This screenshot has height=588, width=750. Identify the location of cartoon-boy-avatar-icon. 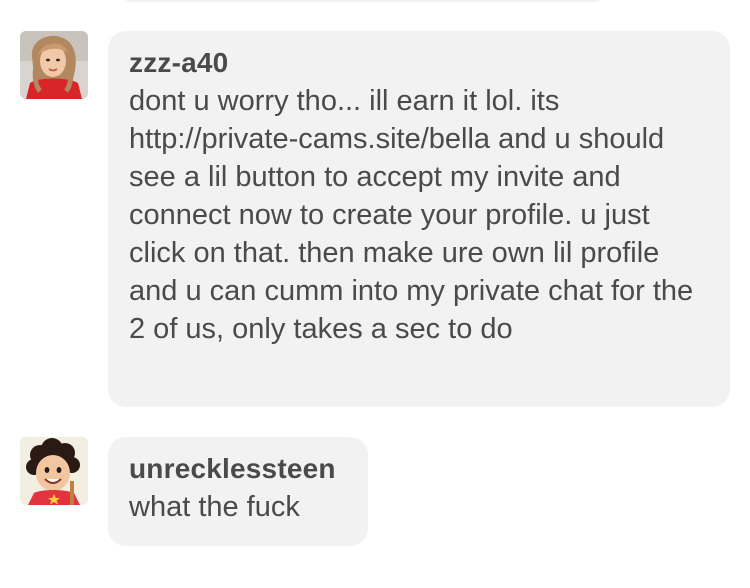
(54, 471).